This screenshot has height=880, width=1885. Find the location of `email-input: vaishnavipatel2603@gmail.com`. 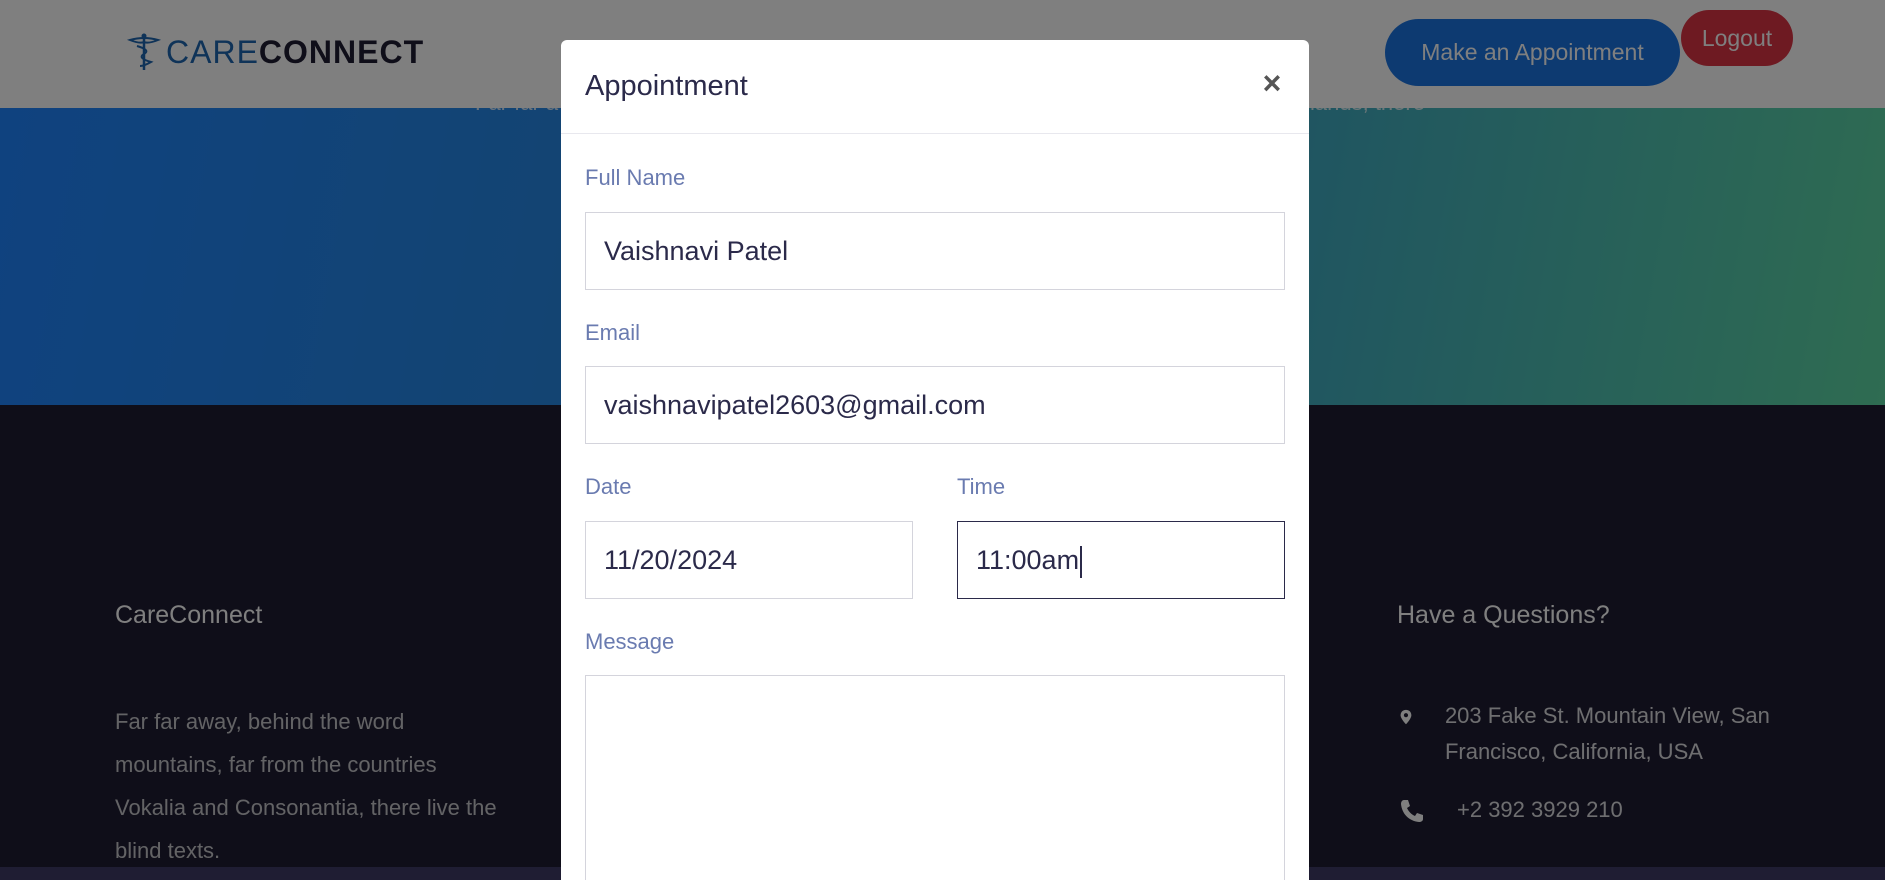

email-input: vaishnavipatel2603@gmail.com is located at coordinates (935, 405).